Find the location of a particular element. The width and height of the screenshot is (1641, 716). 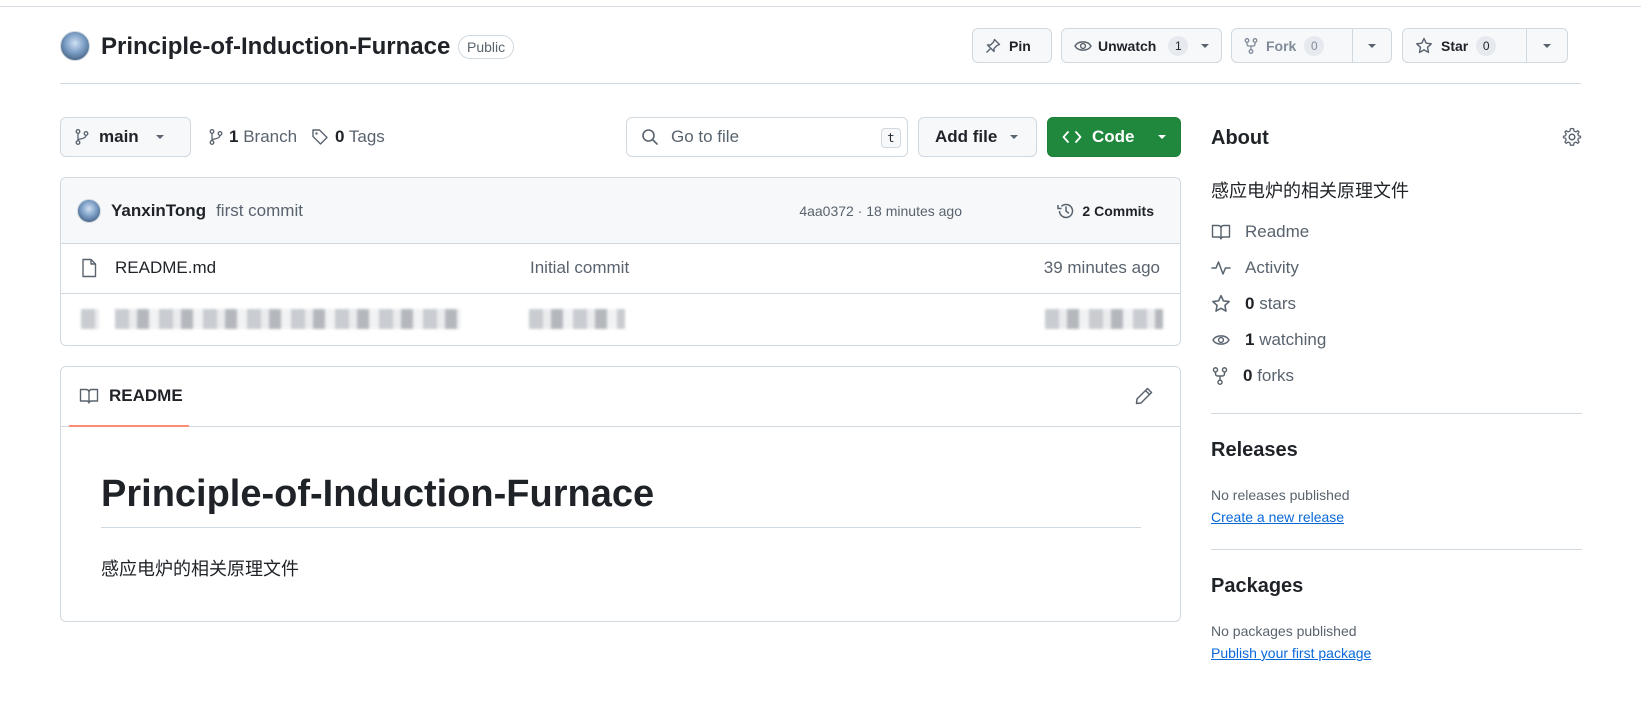

create-release-link: Create a new release is located at coordinates (1277, 517).